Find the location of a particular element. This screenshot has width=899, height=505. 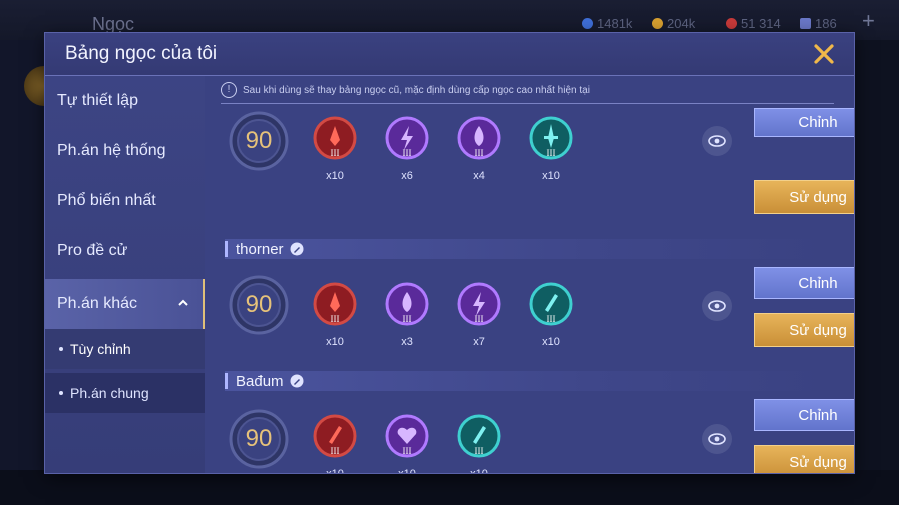

voucher-icon is located at coordinates (805, 23).